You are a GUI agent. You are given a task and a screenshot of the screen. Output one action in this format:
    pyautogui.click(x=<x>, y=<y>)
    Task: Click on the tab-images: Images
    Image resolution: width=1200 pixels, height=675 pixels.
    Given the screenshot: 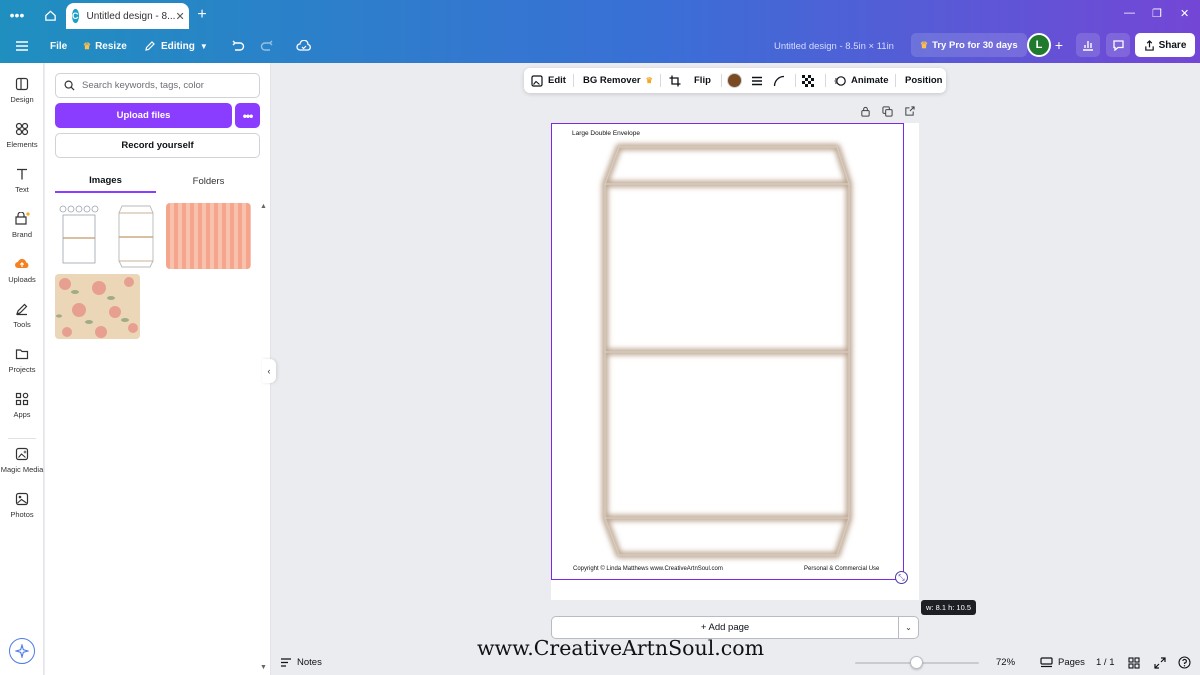 What is the action you would take?
    pyautogui.click(x=105, y=181)
    